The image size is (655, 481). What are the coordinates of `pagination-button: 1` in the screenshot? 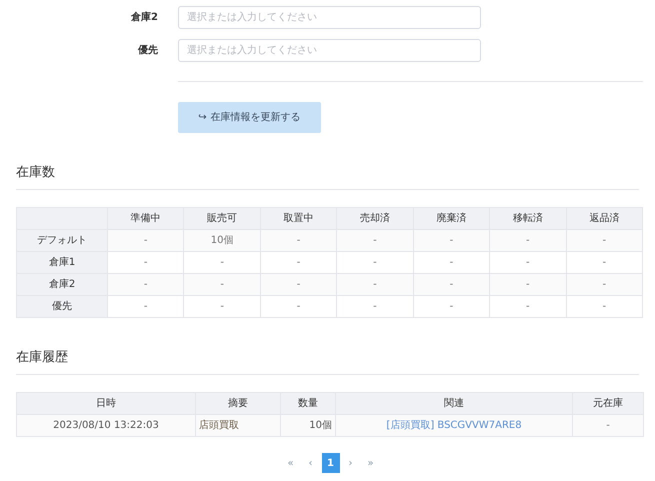 It's located at (331, 463).